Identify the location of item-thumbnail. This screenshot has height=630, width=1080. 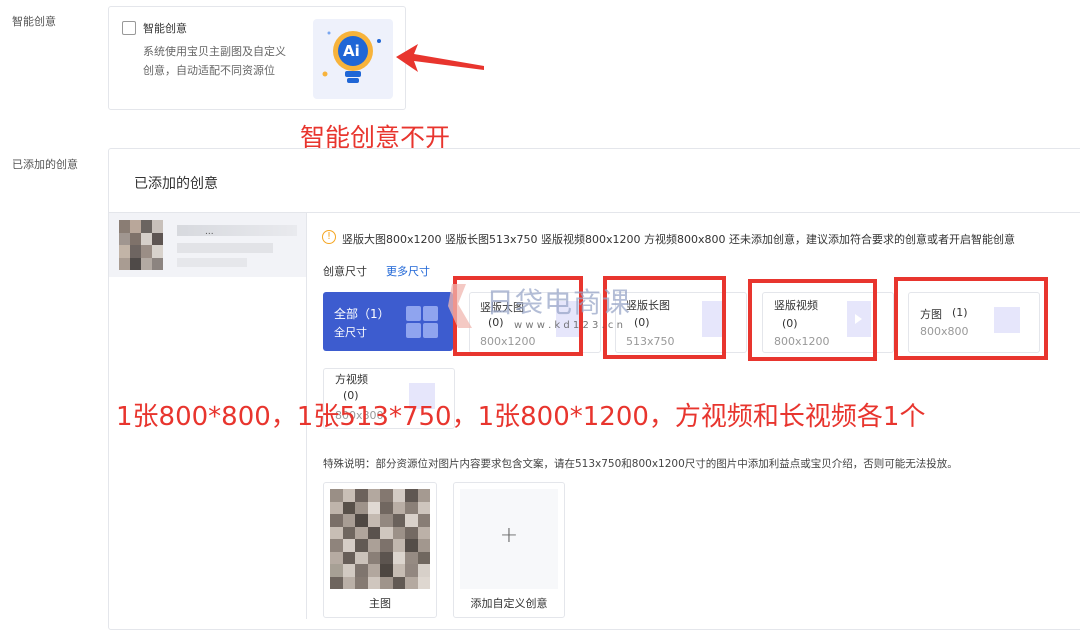
(141, 245).